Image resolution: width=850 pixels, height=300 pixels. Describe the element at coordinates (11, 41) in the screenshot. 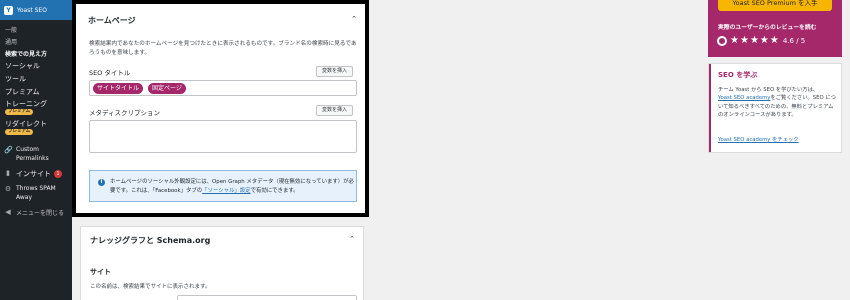

I see `sidebar-item-common: 通用` at that location.